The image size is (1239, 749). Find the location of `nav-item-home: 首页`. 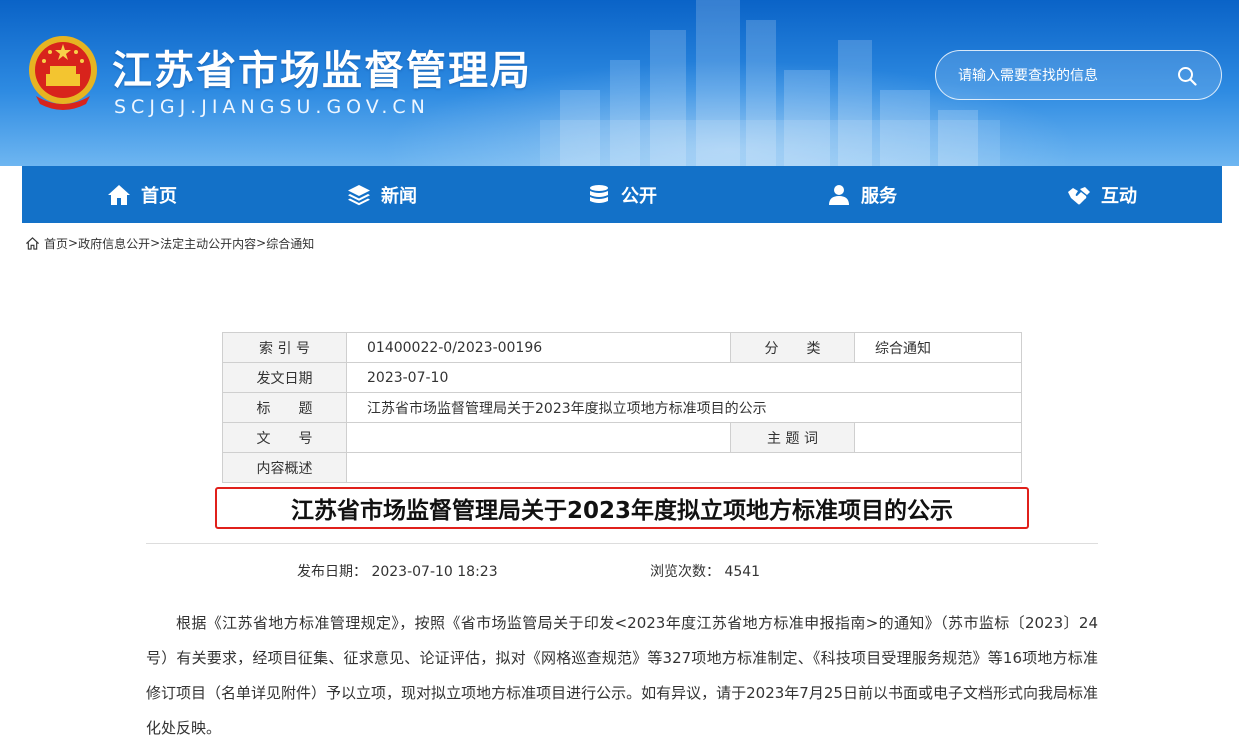

nav-item-home: 首页 is located at coordinates (142, 194).